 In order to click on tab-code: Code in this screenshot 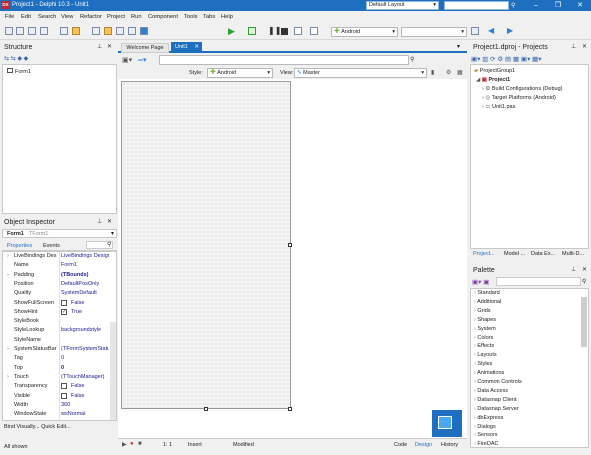, I will do `click(400, 445)`.